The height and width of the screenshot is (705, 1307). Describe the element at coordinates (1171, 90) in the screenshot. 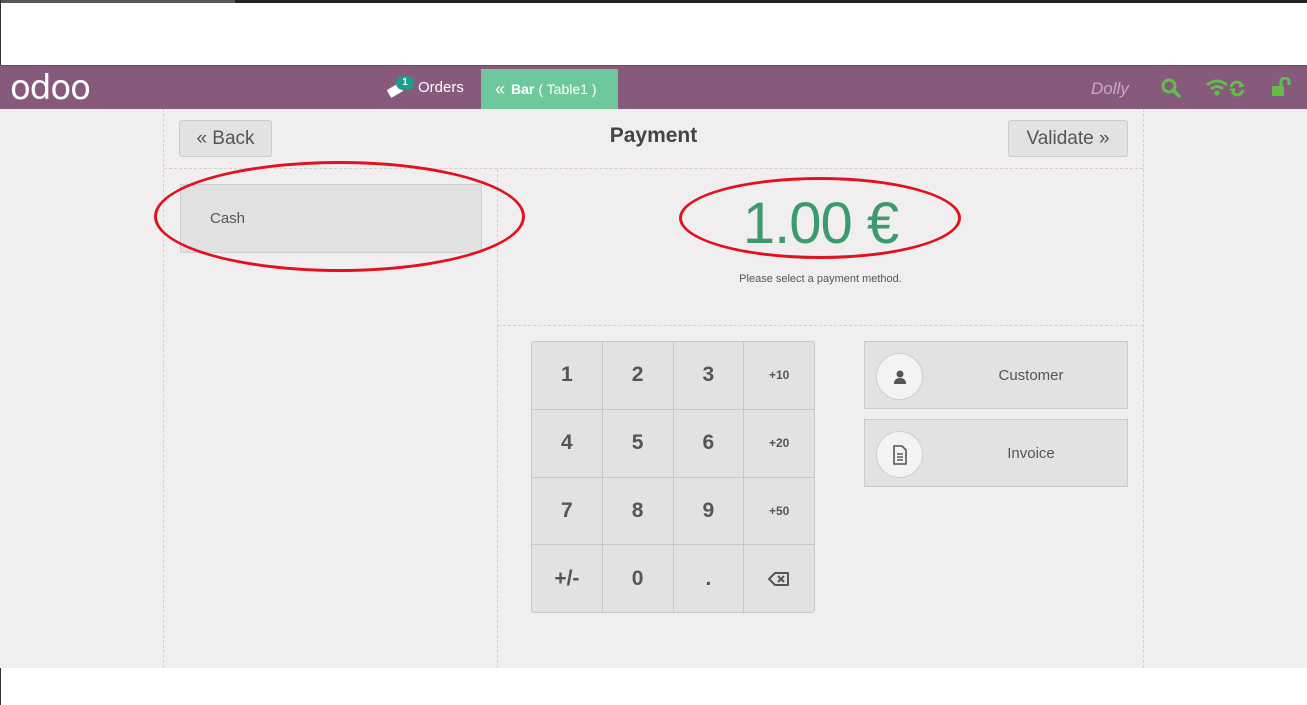

I see `search-icon` at that location.